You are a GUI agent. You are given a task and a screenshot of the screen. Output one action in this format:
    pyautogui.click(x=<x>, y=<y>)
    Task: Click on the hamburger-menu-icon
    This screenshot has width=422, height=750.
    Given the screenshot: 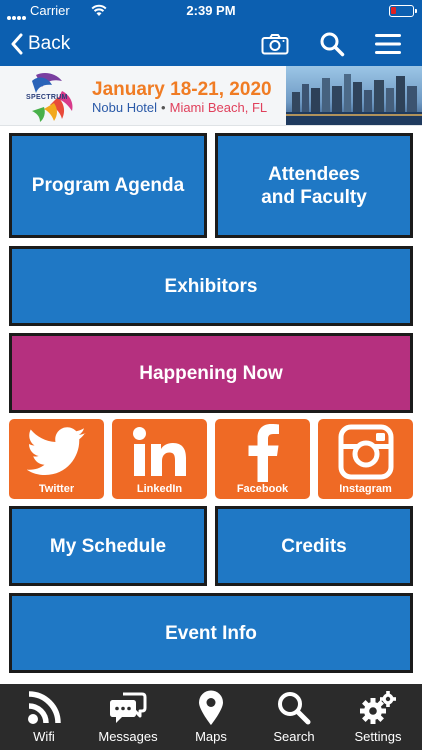 What is the action you would take?
    pyautogui.click(x=388, y=44)
    